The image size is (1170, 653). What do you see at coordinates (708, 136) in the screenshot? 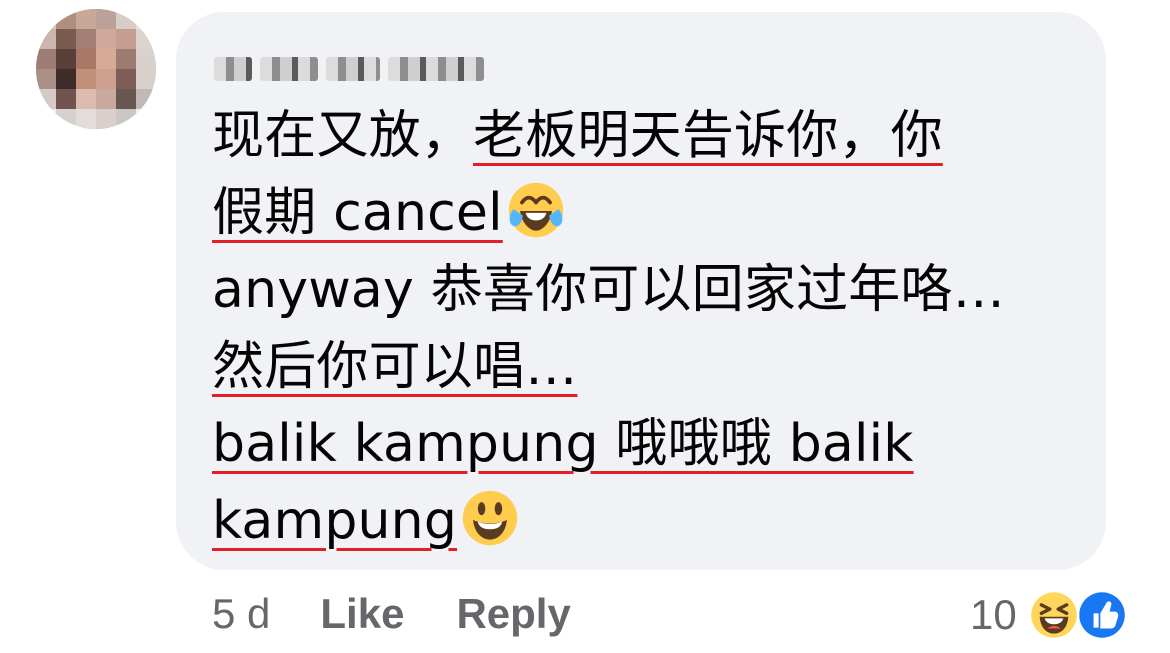
I see `underlined-comment-text: 老板明天告诉你，你` at bounding box center [708, 136].